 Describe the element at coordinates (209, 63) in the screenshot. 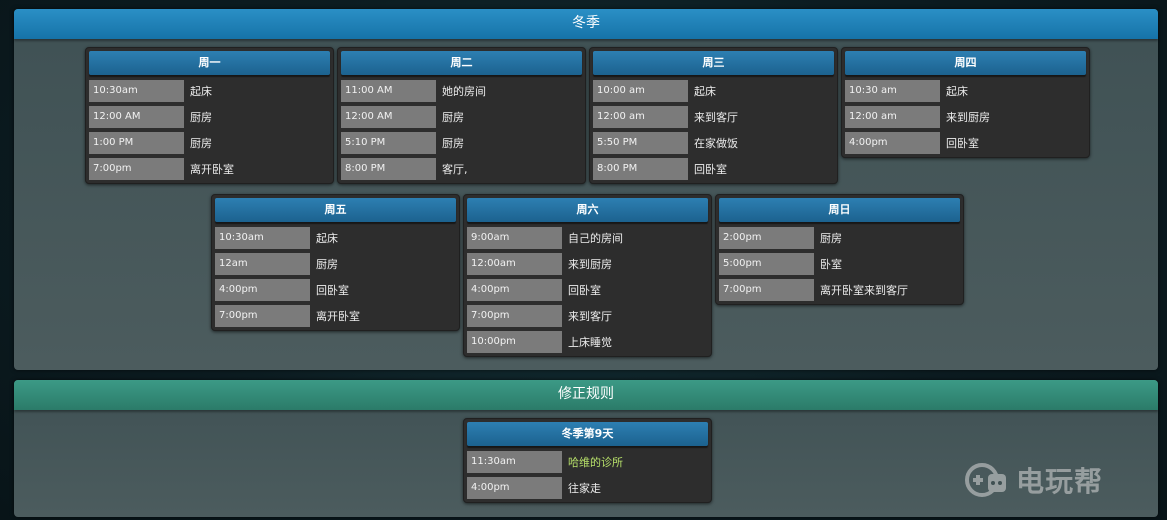

I see `day-title: 周一` at that location.